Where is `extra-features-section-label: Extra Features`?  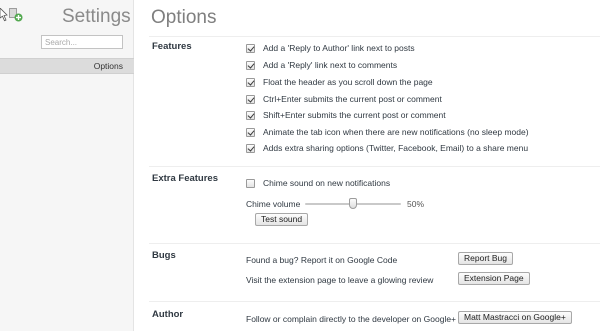 extra-features-section-label: Extra Features is located at coordinates (185, 178).